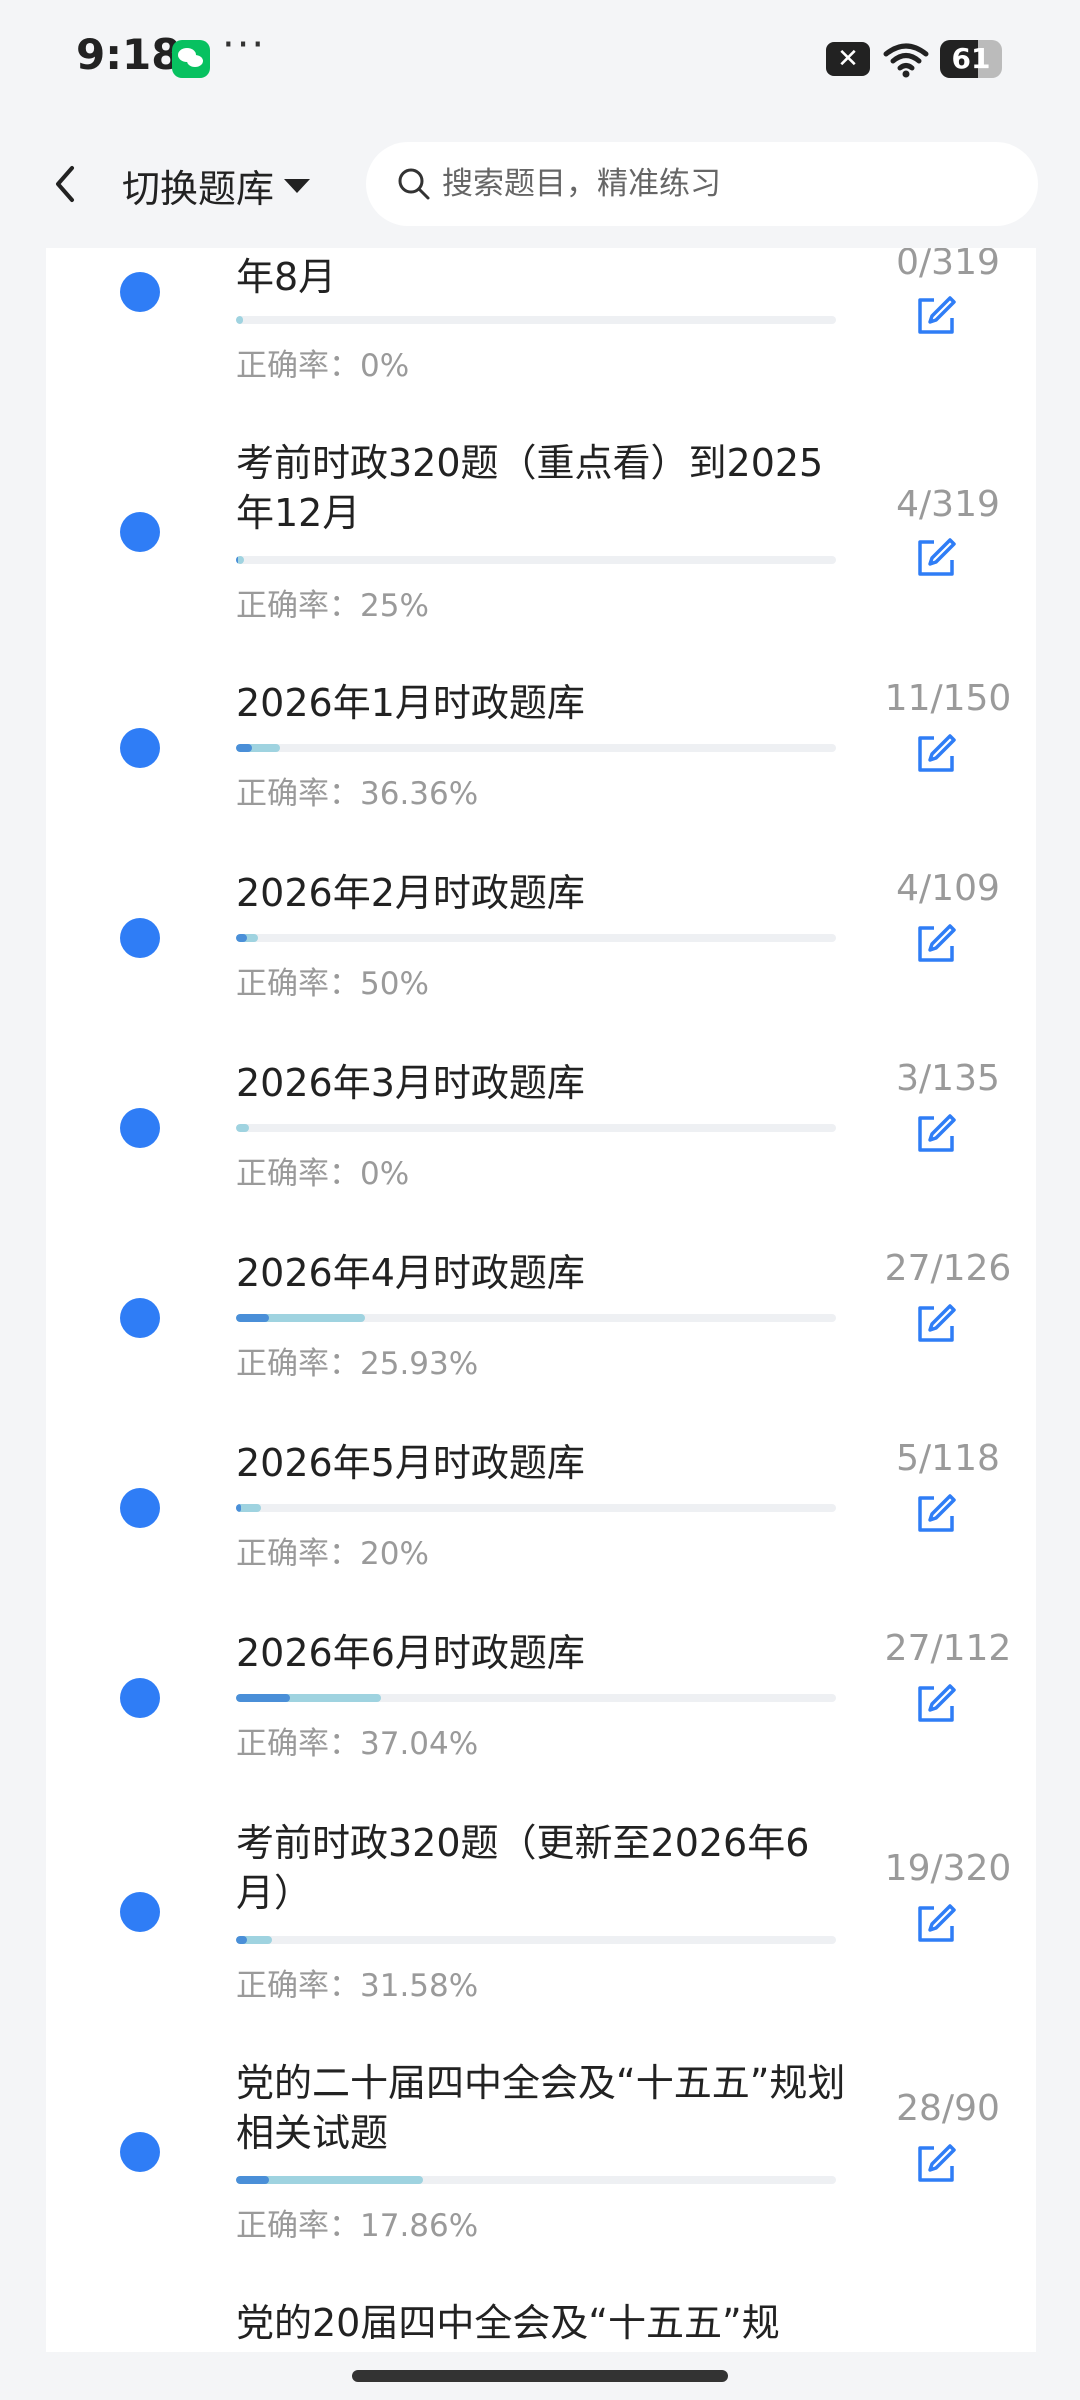  I want to click on item-title: 考前时政320题（更新至2026年6月）, so click(523, 1868).